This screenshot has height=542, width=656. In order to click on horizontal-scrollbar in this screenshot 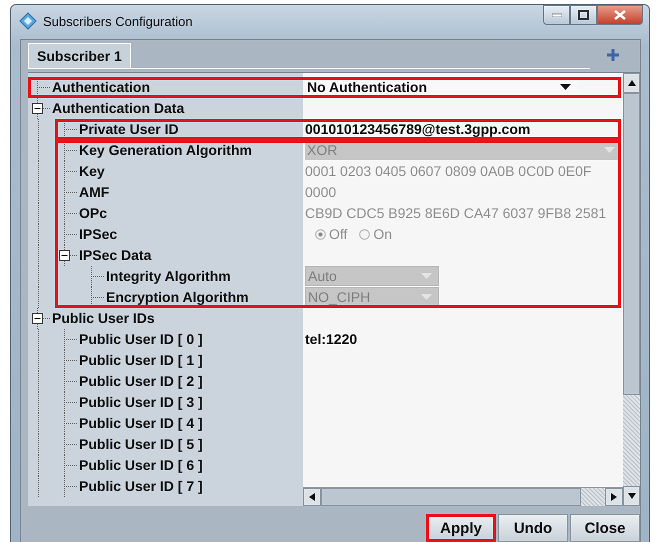, I will do `click(463, 496)`.